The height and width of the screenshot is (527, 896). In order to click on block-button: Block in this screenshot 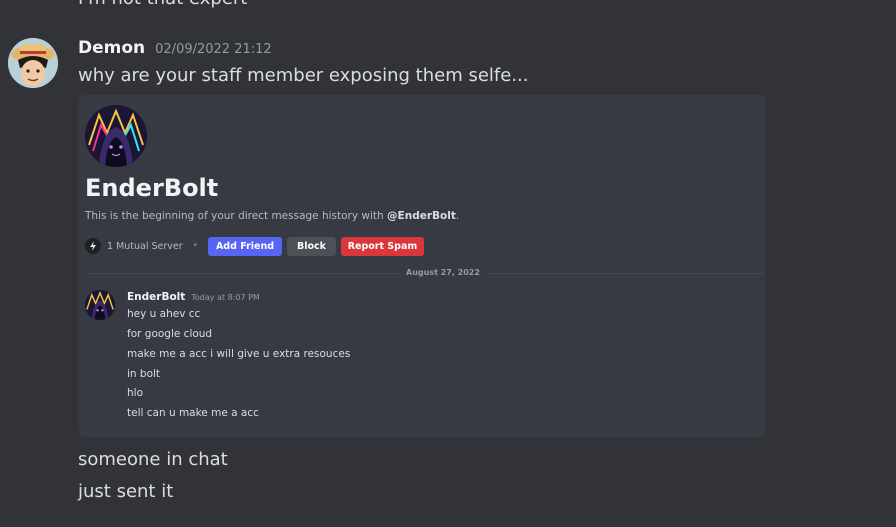, I will do `click(311, 246)`.